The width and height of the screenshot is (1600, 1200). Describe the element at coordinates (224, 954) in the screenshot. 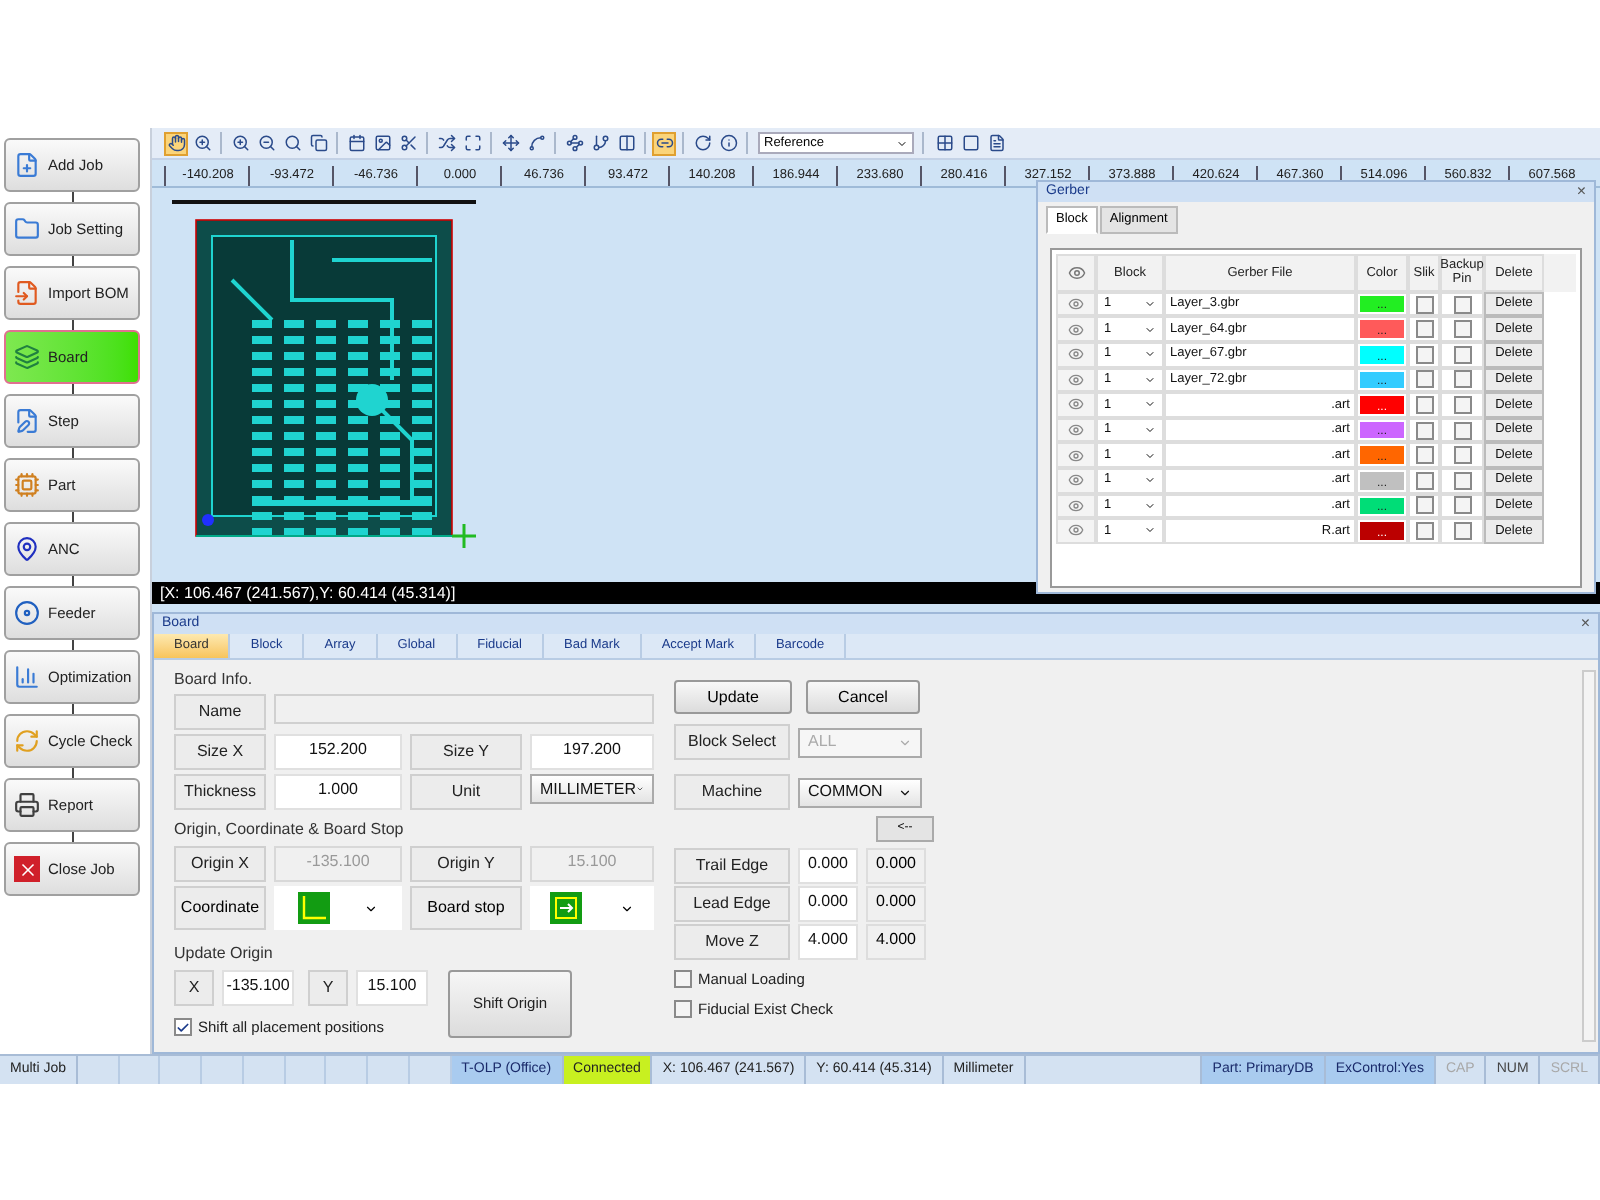

I see `section-heading: Update Origin` at that location.